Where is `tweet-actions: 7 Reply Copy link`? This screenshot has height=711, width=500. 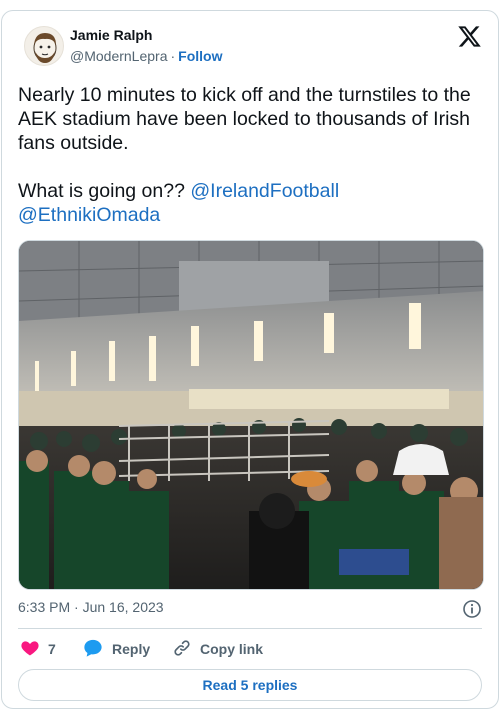
tweet-actions: 7 Reply Copy link is located at coordinates (250, 649).